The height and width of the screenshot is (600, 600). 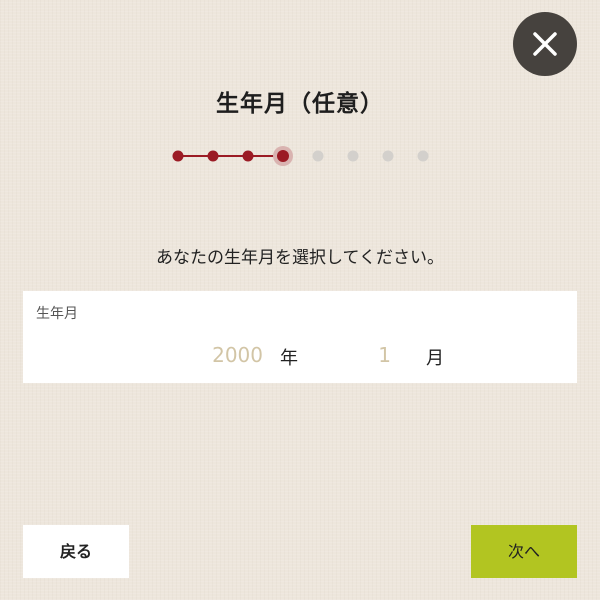 What do you see at coordinates (218, 355) in the screenshot?
I see `year-select: 2000` at bounding box center [218, 355].